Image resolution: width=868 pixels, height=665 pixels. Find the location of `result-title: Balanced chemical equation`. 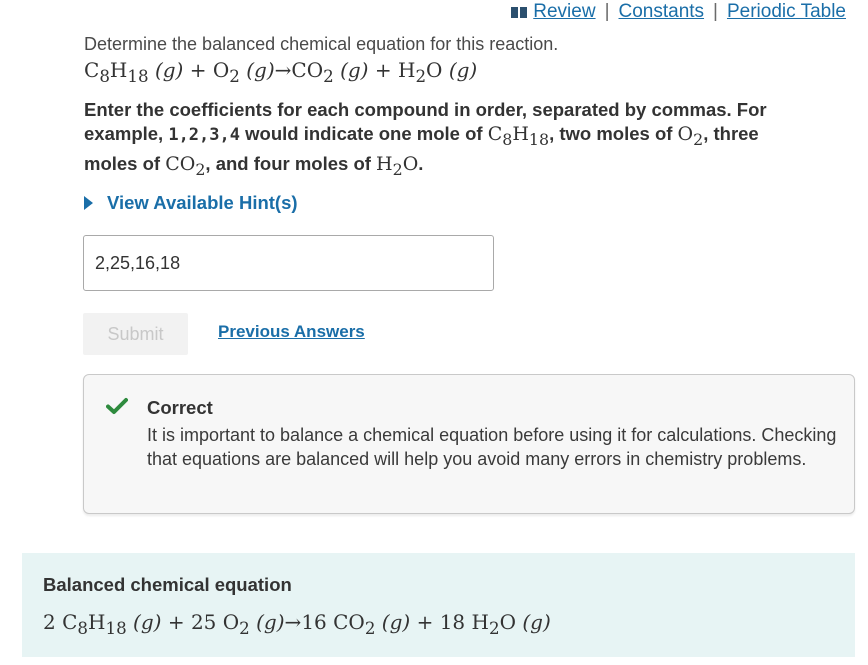

result-title: Balanced chemical equation is located at coordinates (167, 584).